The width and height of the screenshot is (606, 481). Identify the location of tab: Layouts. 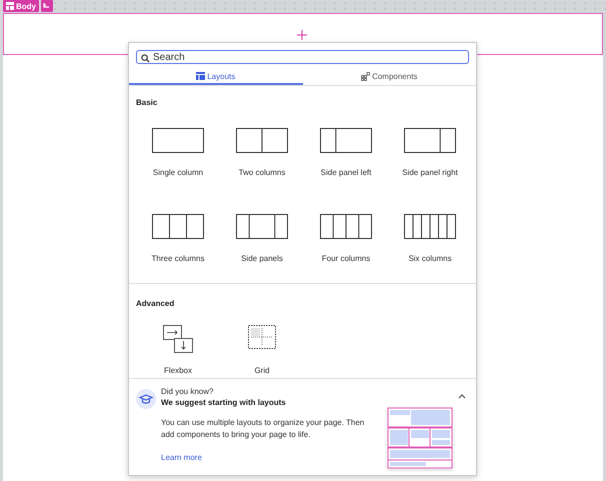
(215, 77).